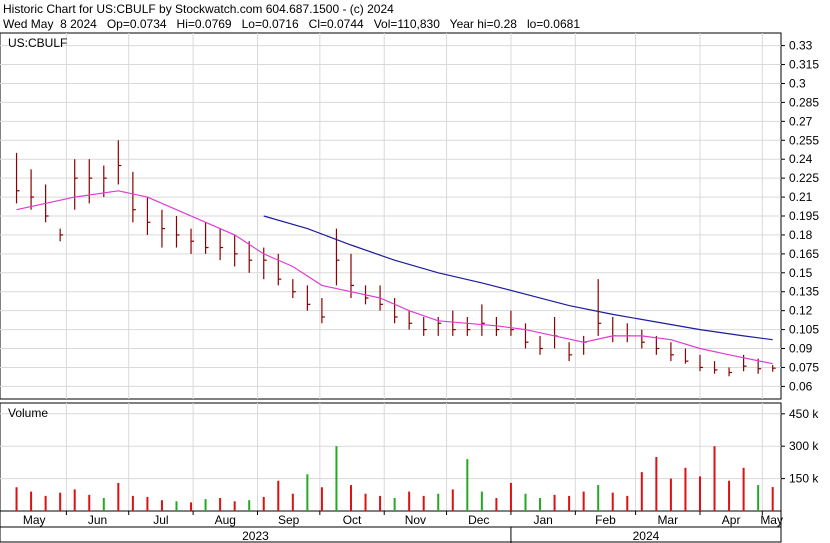  What do you see at coordinates (801, 273) in the screenshot?
I see `price-tick-label: 0.15` at bounding box center [801, 273].